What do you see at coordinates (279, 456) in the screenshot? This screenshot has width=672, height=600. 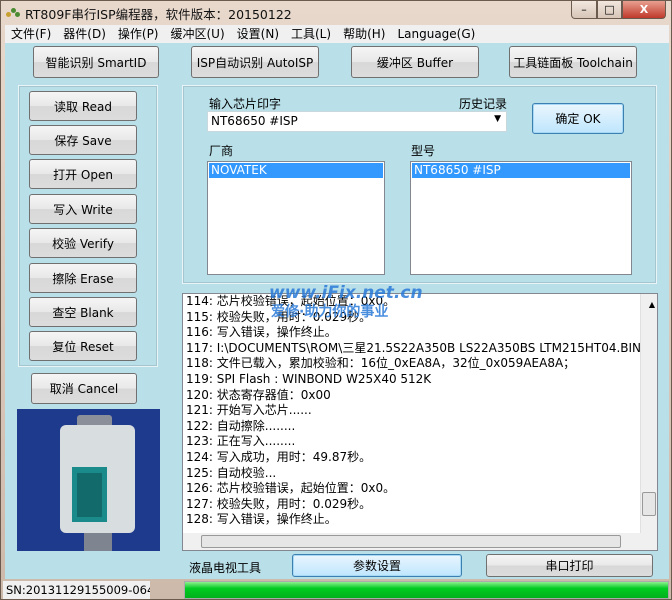 I see `log-line: 124: 写入成功，用时：49.87秒。` at bounding box center [279, 456].